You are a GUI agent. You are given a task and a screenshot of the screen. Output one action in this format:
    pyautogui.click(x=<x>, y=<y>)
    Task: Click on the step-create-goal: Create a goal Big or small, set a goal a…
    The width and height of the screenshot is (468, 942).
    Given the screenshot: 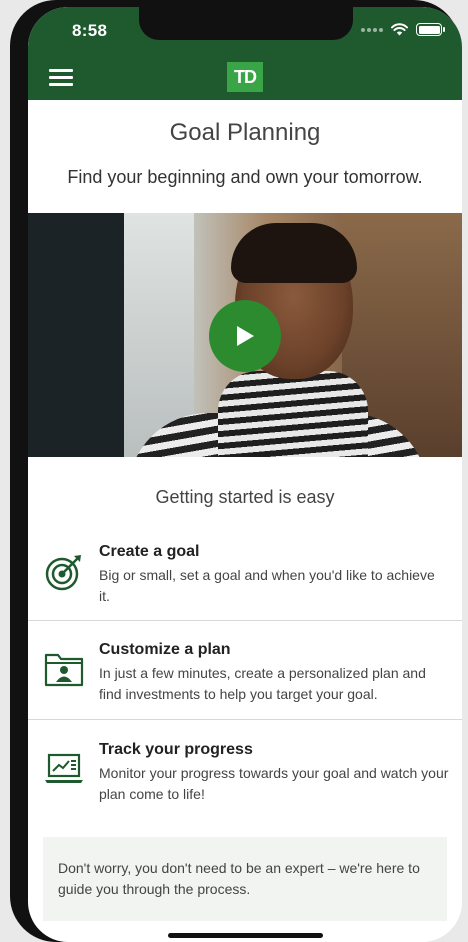 What is the action you would take?
    pyautogui.click(x=245, y=574)
    